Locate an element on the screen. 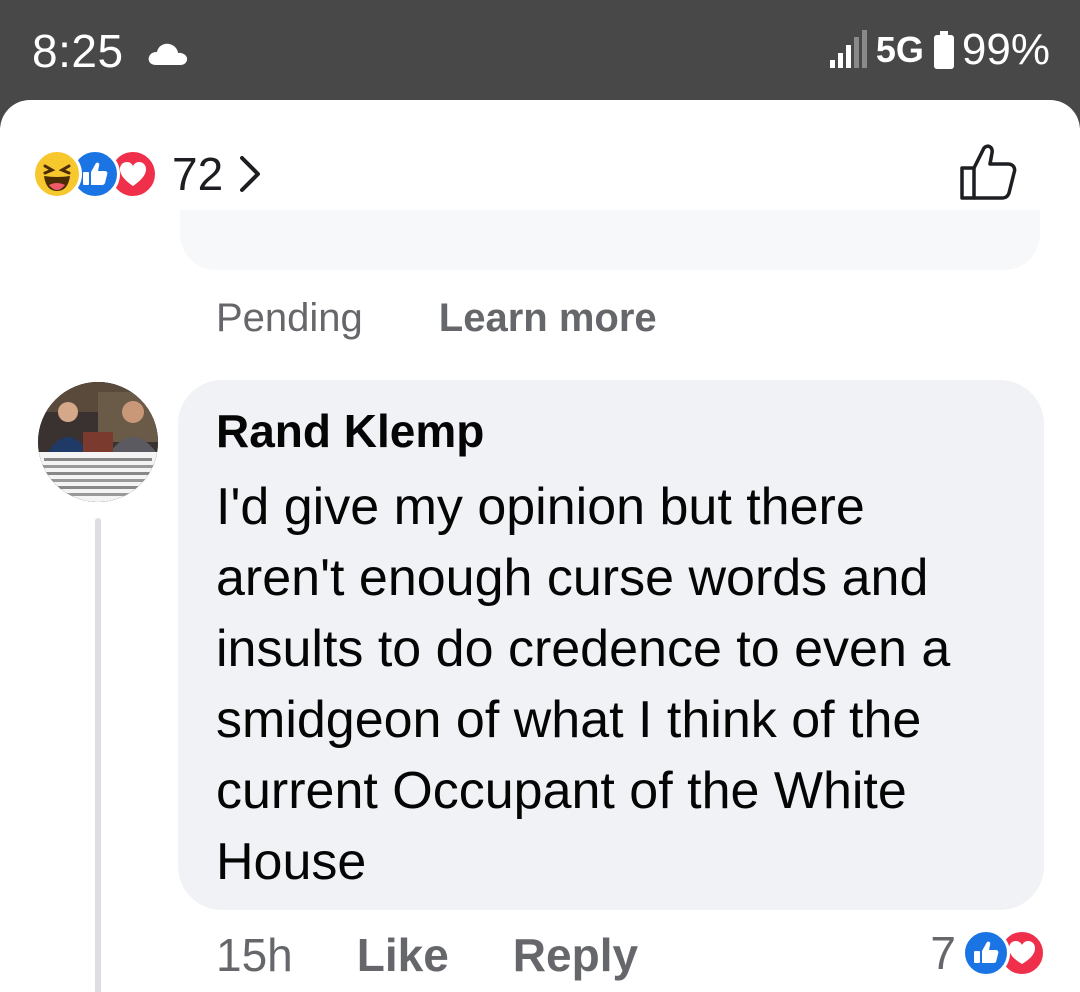 This screenshot has height=992, width=1080. comment-actions: 15h Like Reply is located at coordinates (427, 955).